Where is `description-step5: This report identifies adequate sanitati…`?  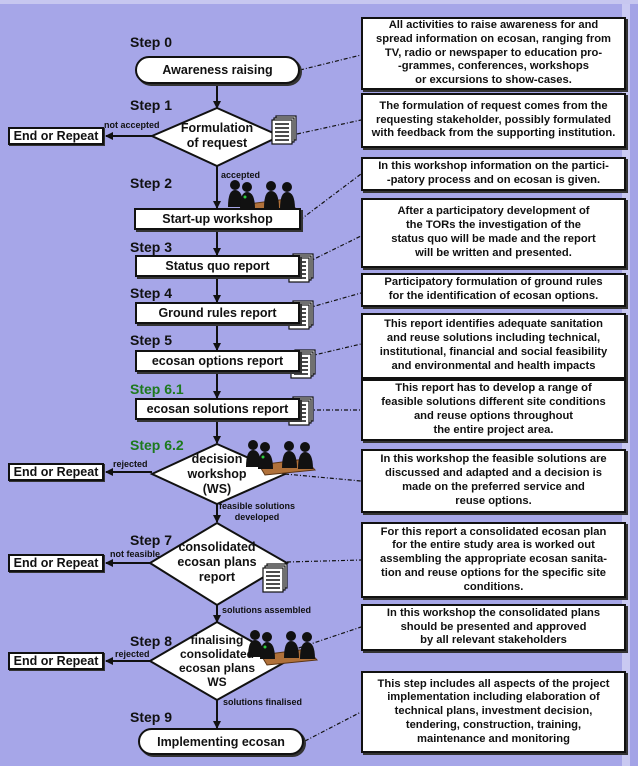
description-step5: This report identifies adequate sanitati… is located at coordinates (493, 346).